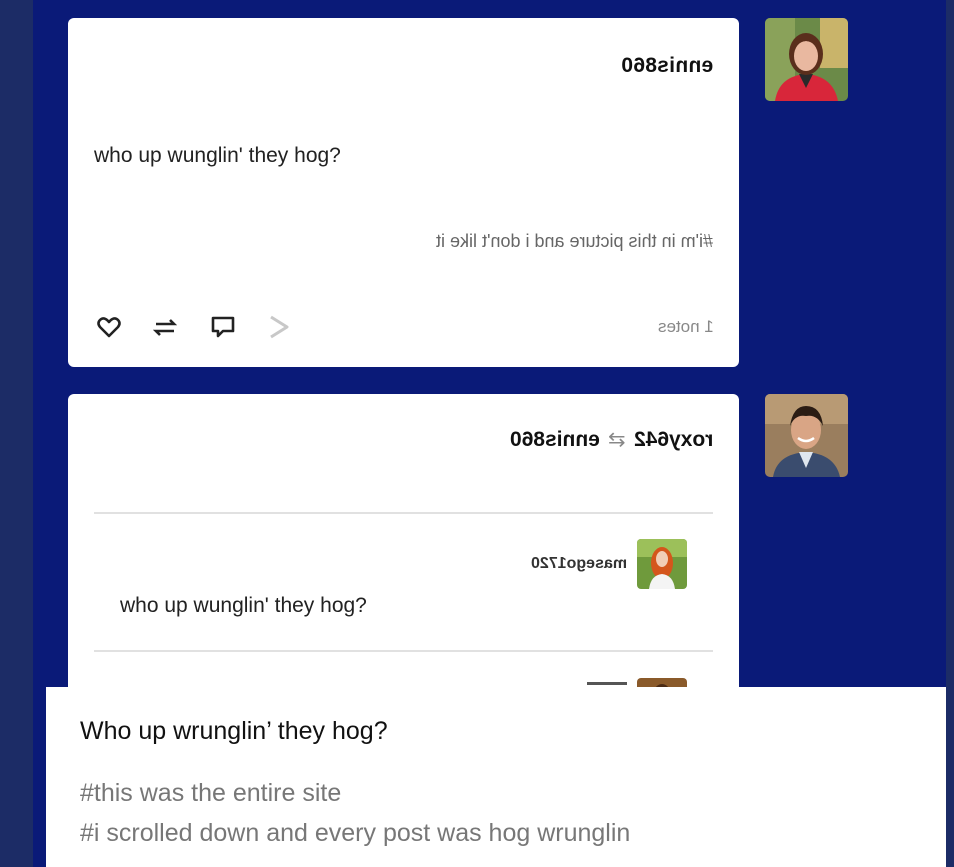 The image size is (954, 867). I want to click on share-button, so click(279, 327).